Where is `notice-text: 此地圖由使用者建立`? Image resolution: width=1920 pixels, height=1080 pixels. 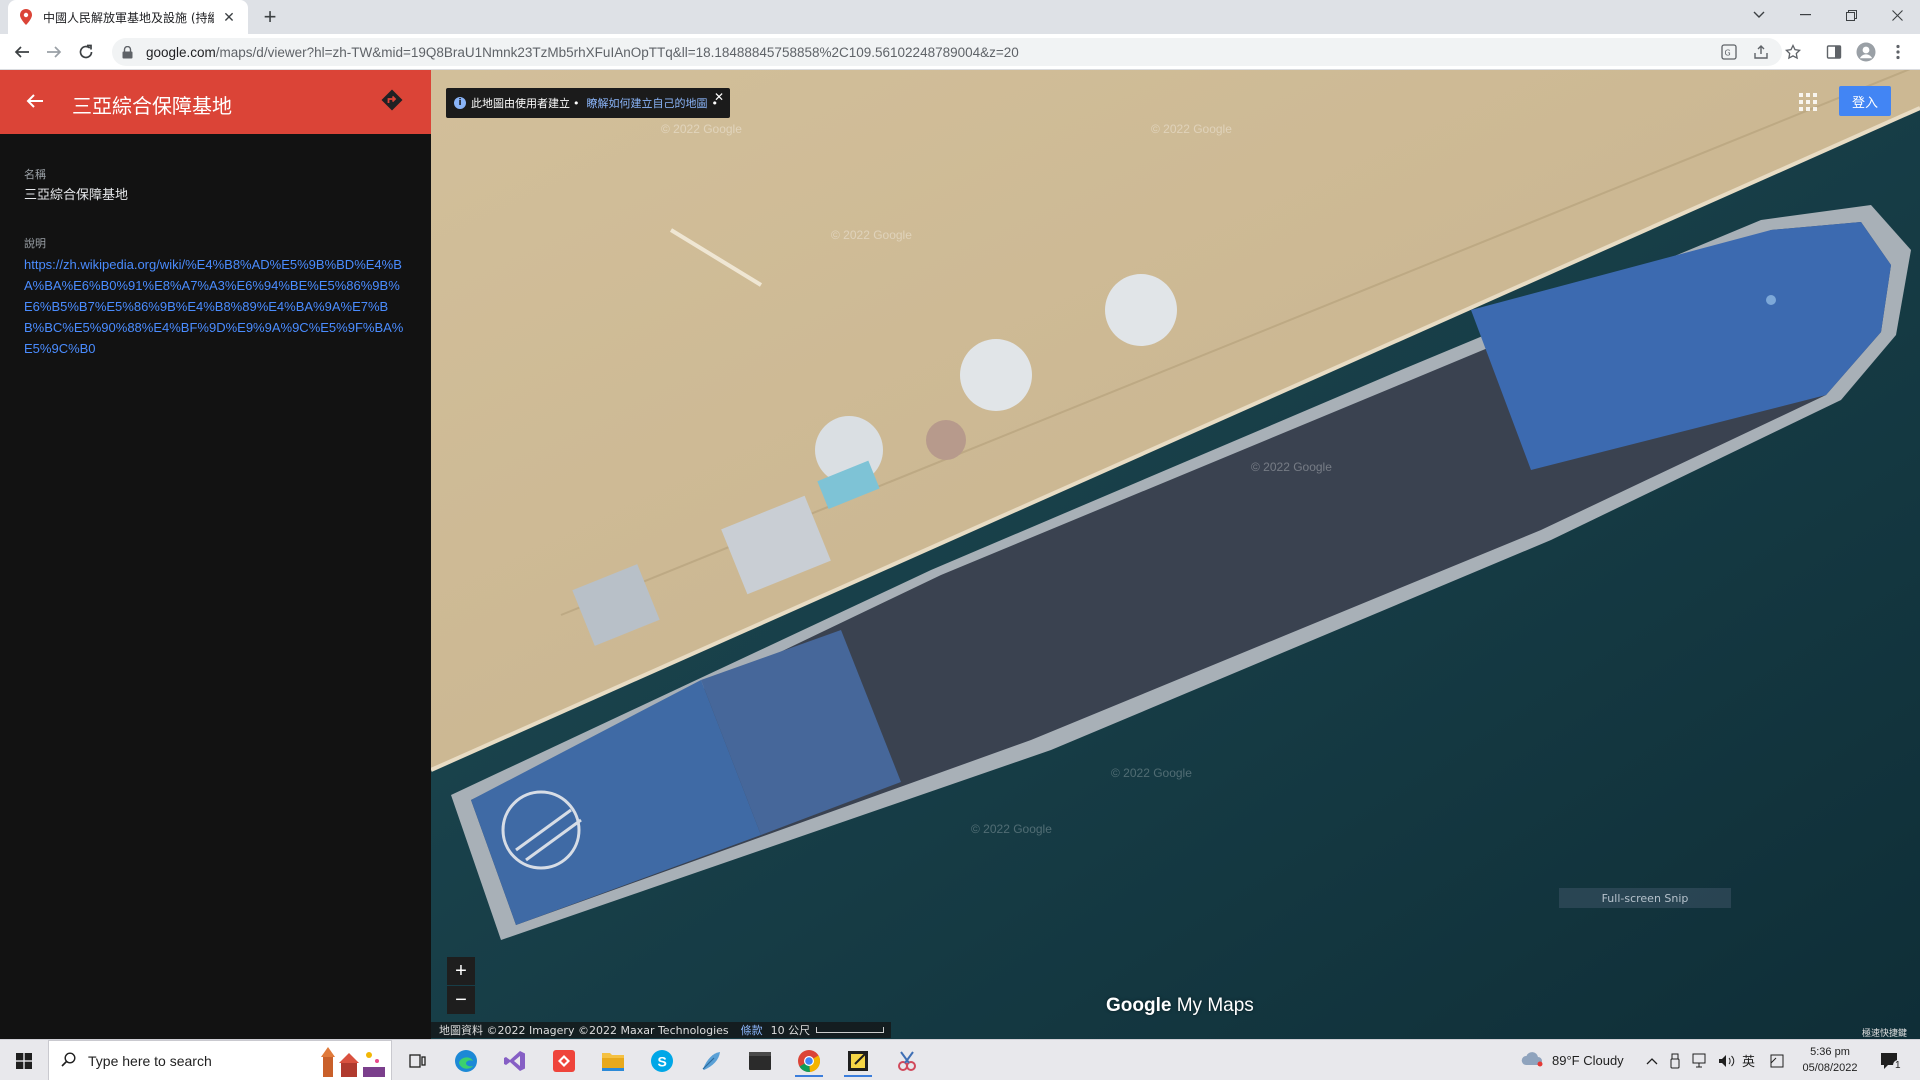
notice-text: 此地圖由使用者建立 is located at coordinates (520, 103).